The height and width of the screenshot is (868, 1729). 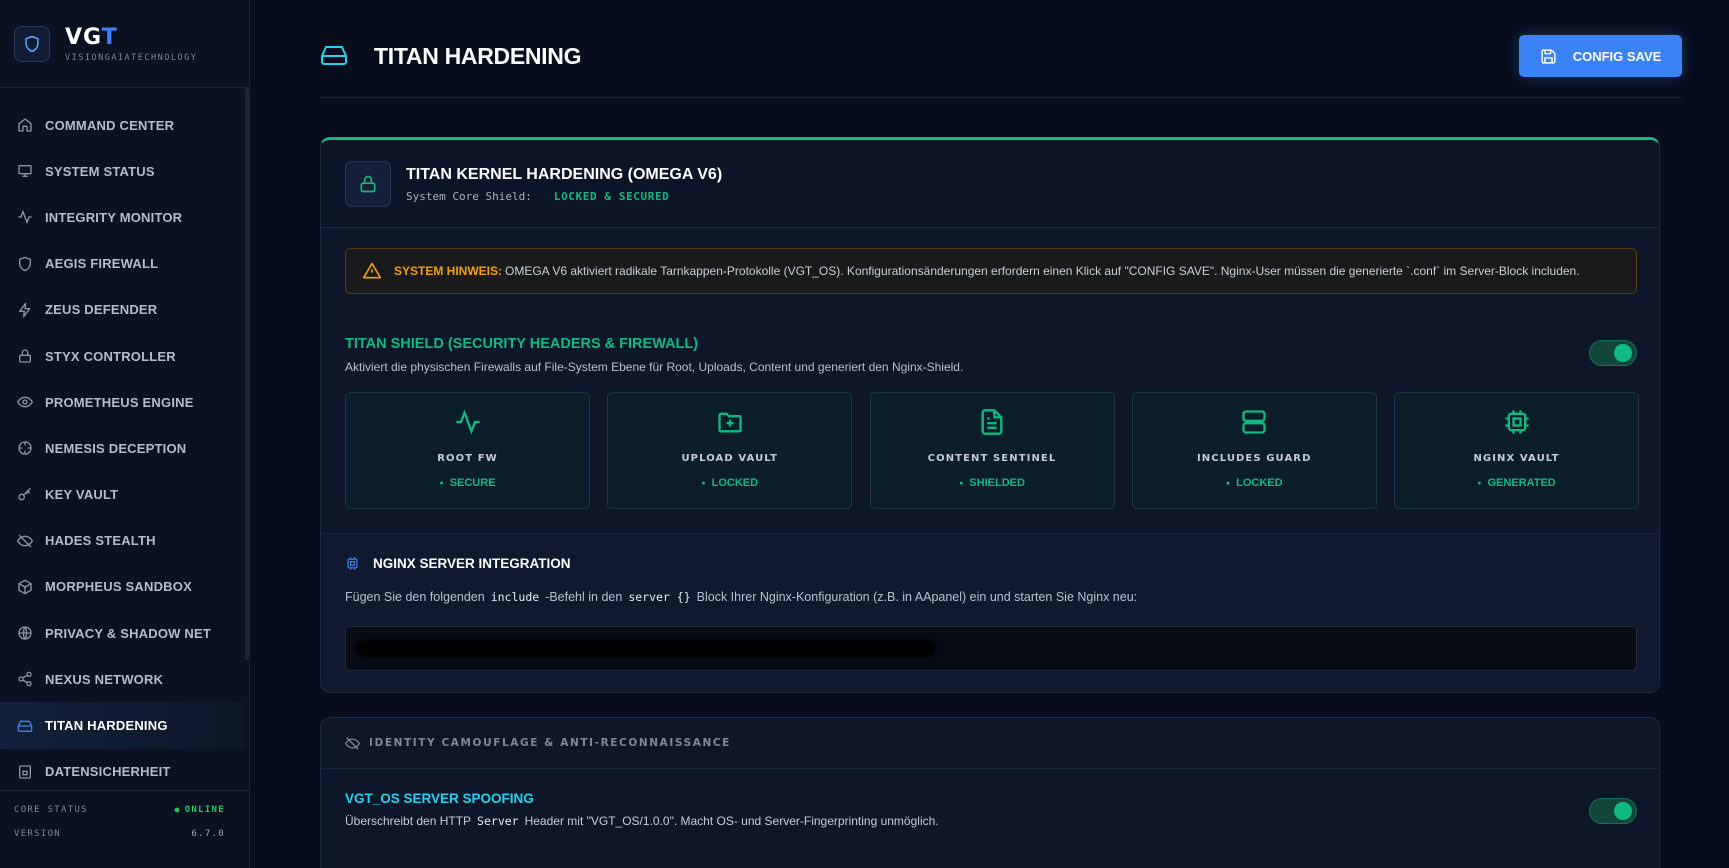 I want to click on sidebar-footer: CORE STATUS ONLINE VERSION 6.7.0, so click(x=125, y=829).